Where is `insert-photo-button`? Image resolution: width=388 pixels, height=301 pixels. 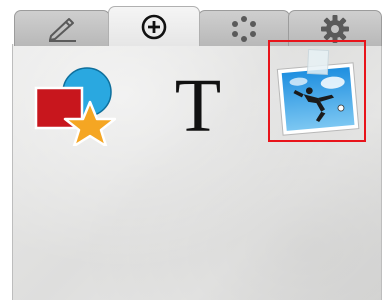 insert-photo-button is located at coordinates (317, 91).